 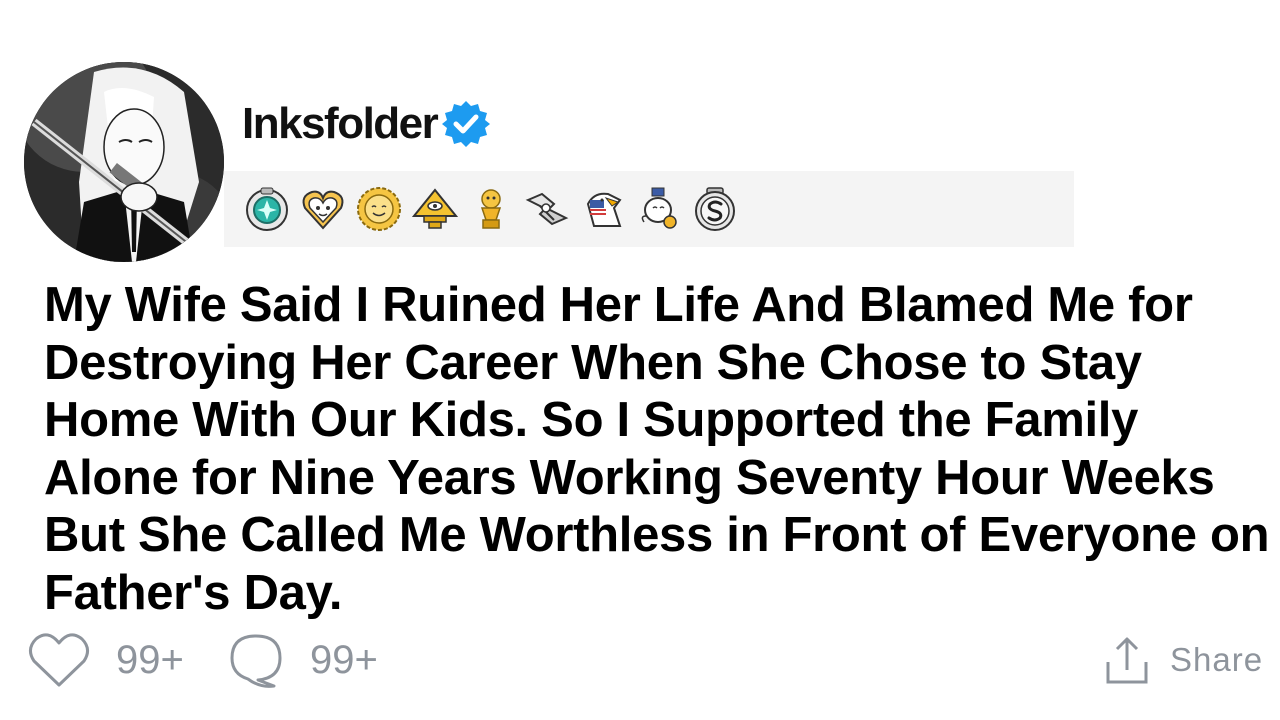 What do you see at coordinates (267, 209) in the screenshot?
I see `helpful-gem-award-icon` at bounding box center [267, 209].